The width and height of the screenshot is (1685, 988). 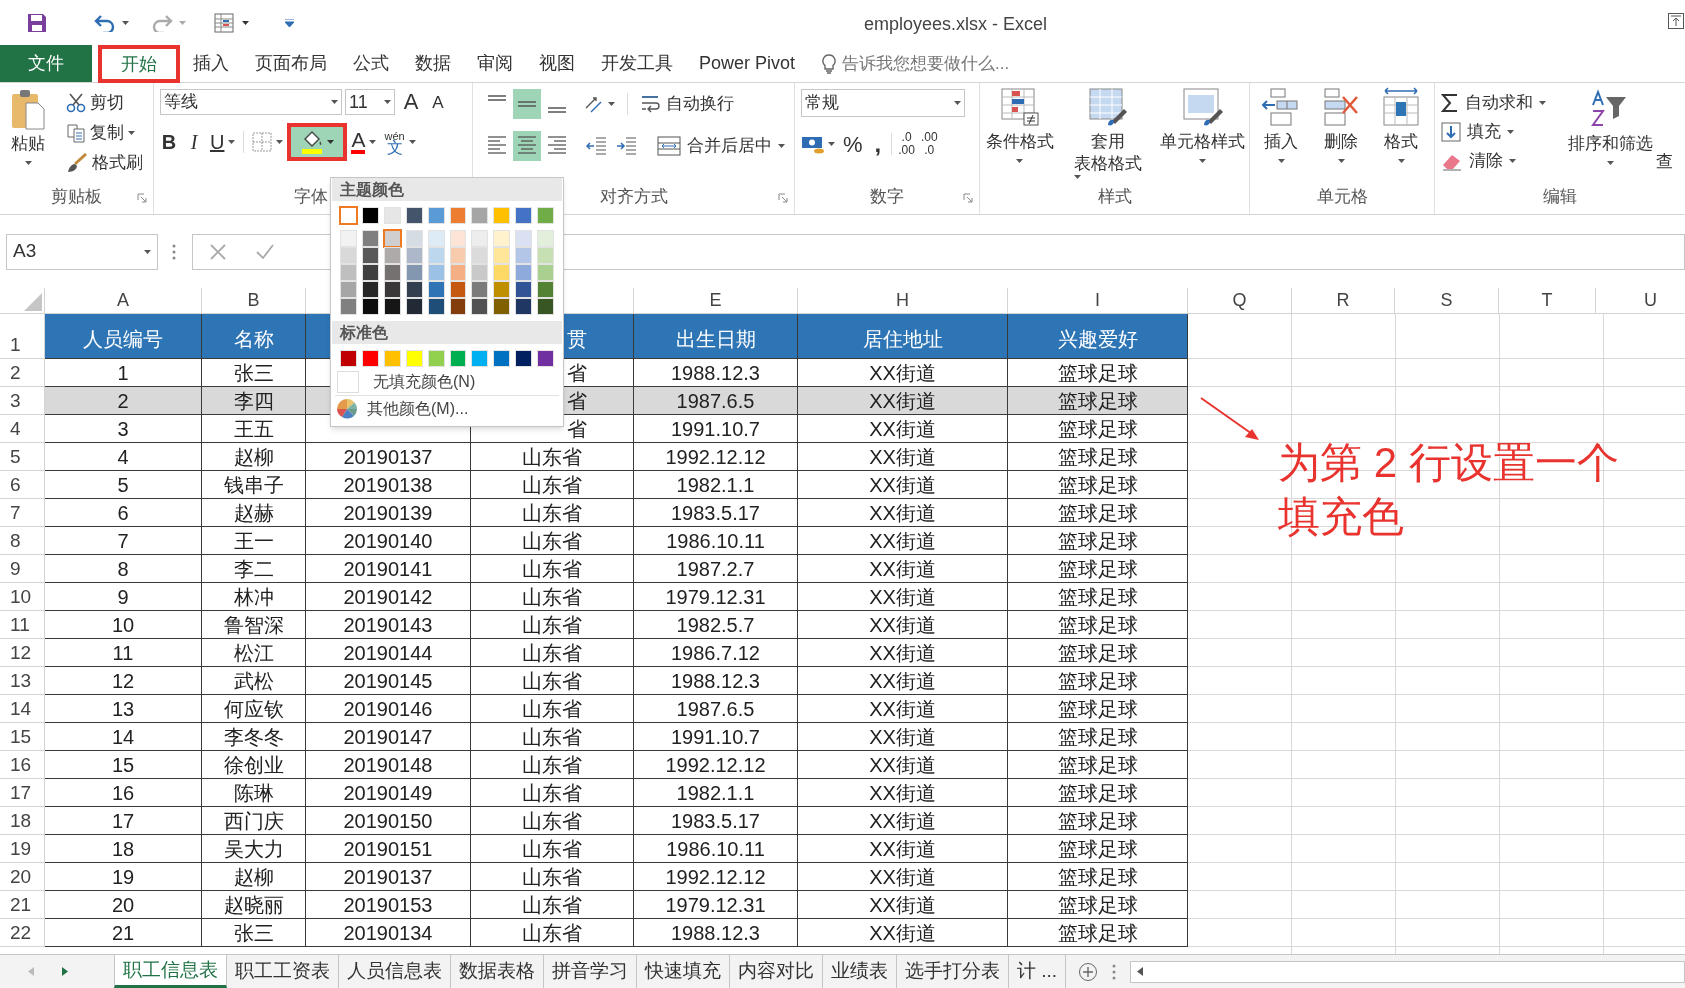 What do you see at coordinates (557, 63) in the screenshot?
I see `ribbon-tab: 视图` at bounding box center [557, 63].